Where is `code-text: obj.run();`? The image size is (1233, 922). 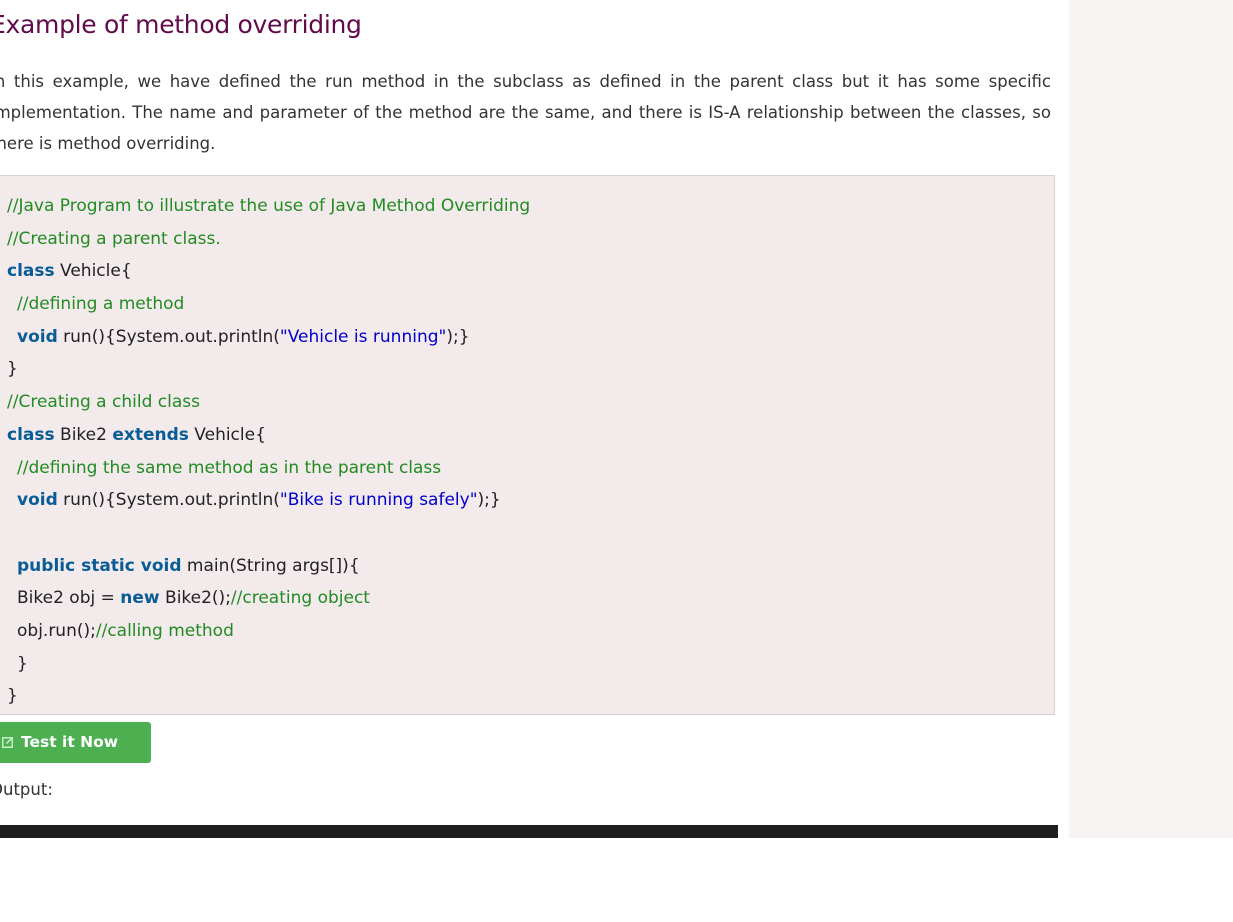
code-text: obj.run(); is located at coordinates (56, 630).